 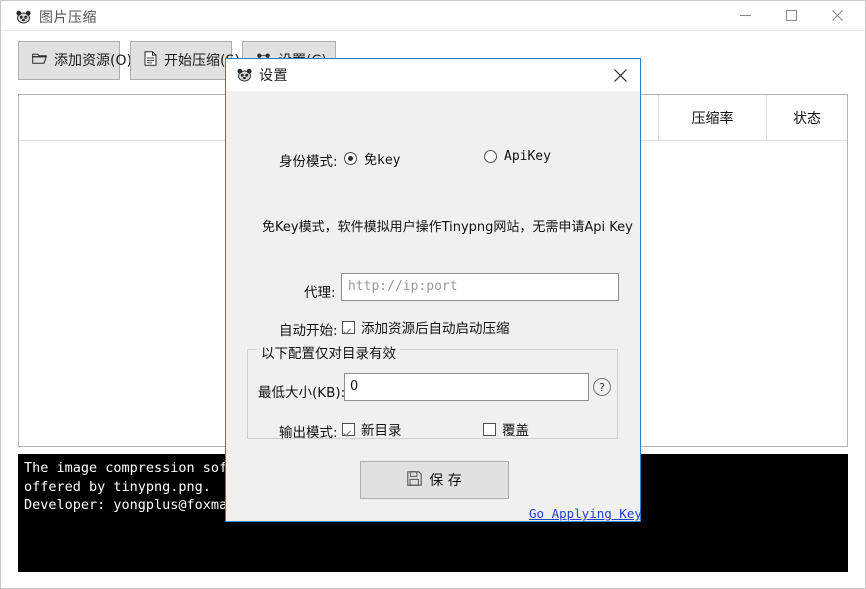 What do you see at coordinates (117, 486) in the screenshot?
I see `console-line-2: offered by tinypng.png.` at bounding box center [117, 486].